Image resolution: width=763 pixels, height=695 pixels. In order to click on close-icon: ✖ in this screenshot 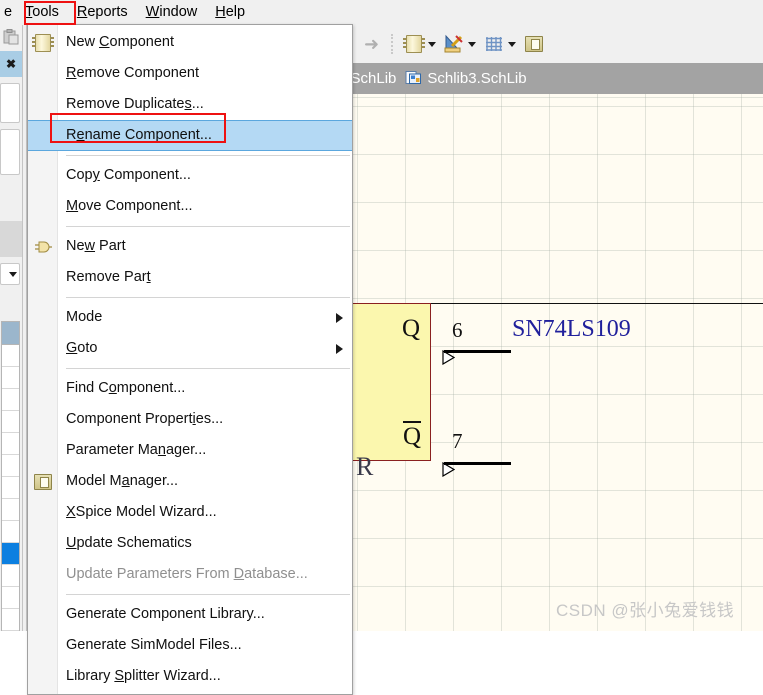, I will do `click(11, 64)`.